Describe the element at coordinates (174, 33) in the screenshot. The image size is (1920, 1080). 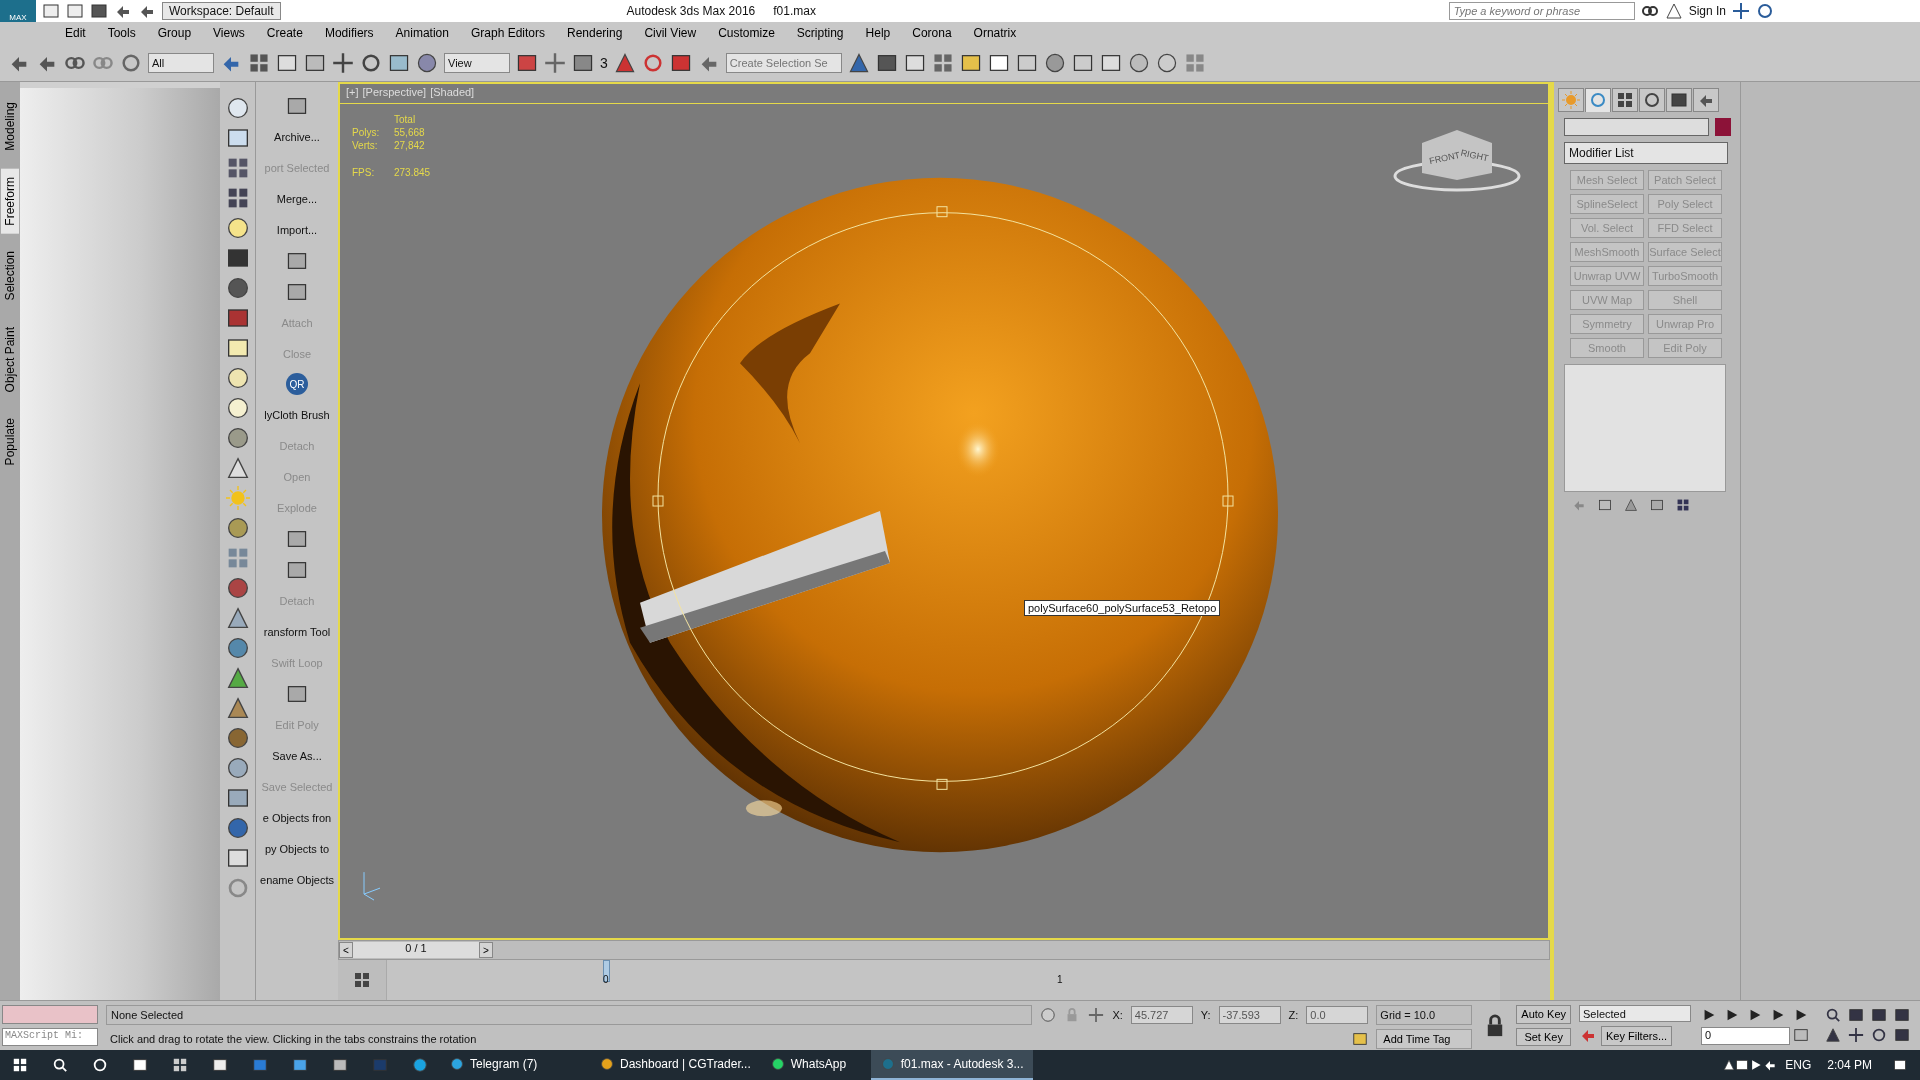
I see `menu-item: Group` at that location.